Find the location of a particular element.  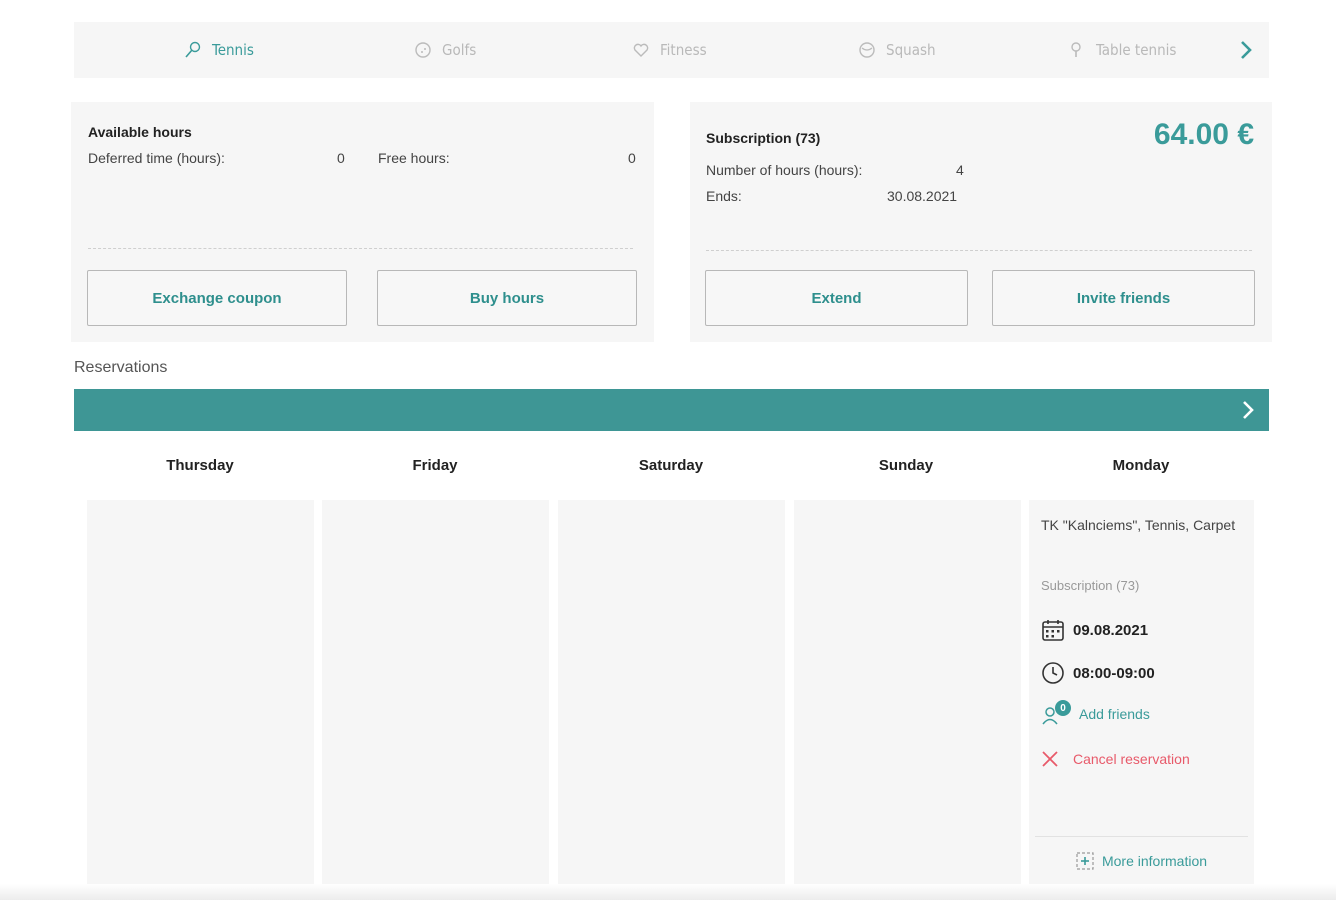

tab-squash: Squash is located at coordinates (897, 50).